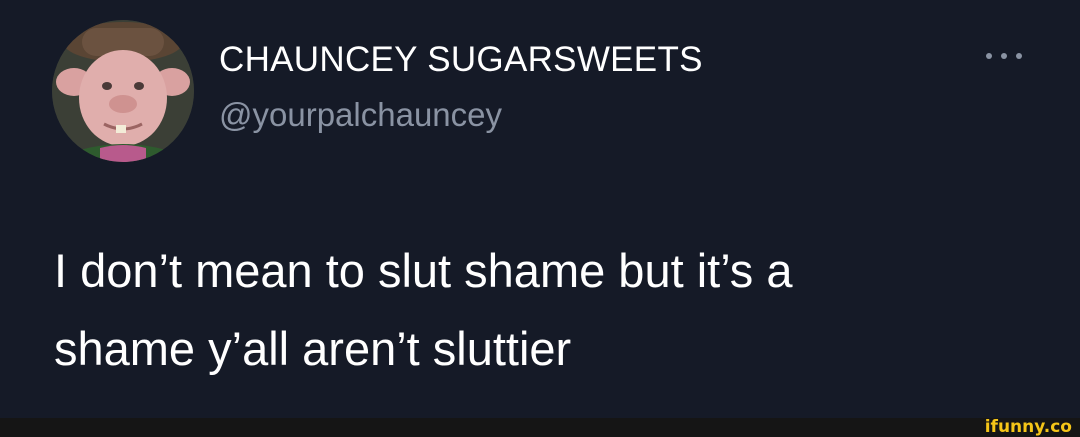 The image size is (1080, 437). What do you see at coordinates (461, 60) in the screenshot?
I see `display-name: CHAUNCEY SUGARSWEETS` at bounding box center [461, 60].